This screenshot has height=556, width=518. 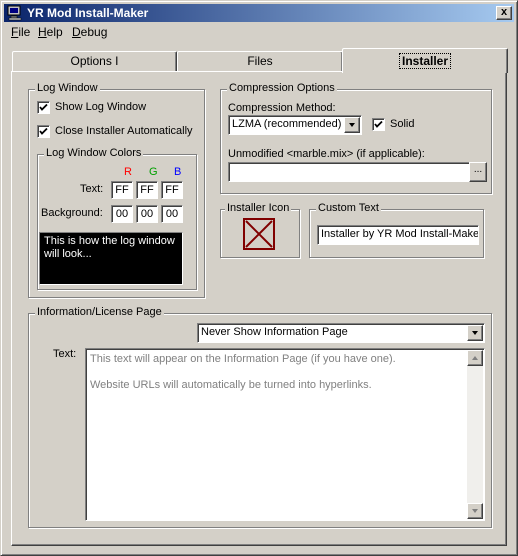 I want to click on close-icon: x, so click(x=504, y=12).